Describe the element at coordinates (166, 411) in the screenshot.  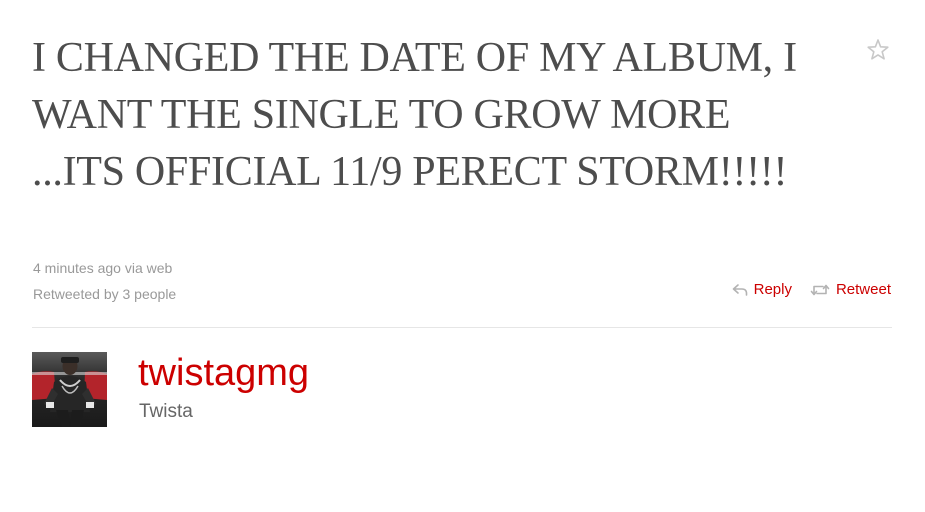
I see `author-display-name: Twista` at that location.